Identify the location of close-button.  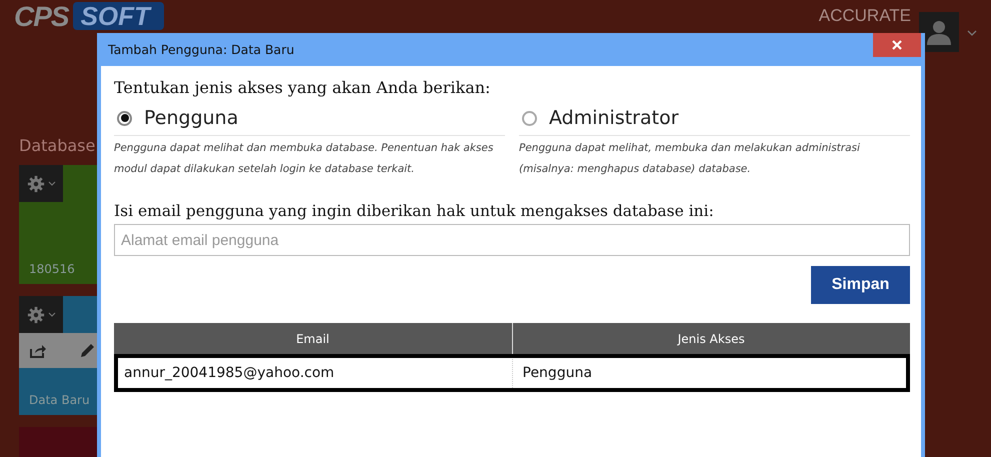
(897, 45).